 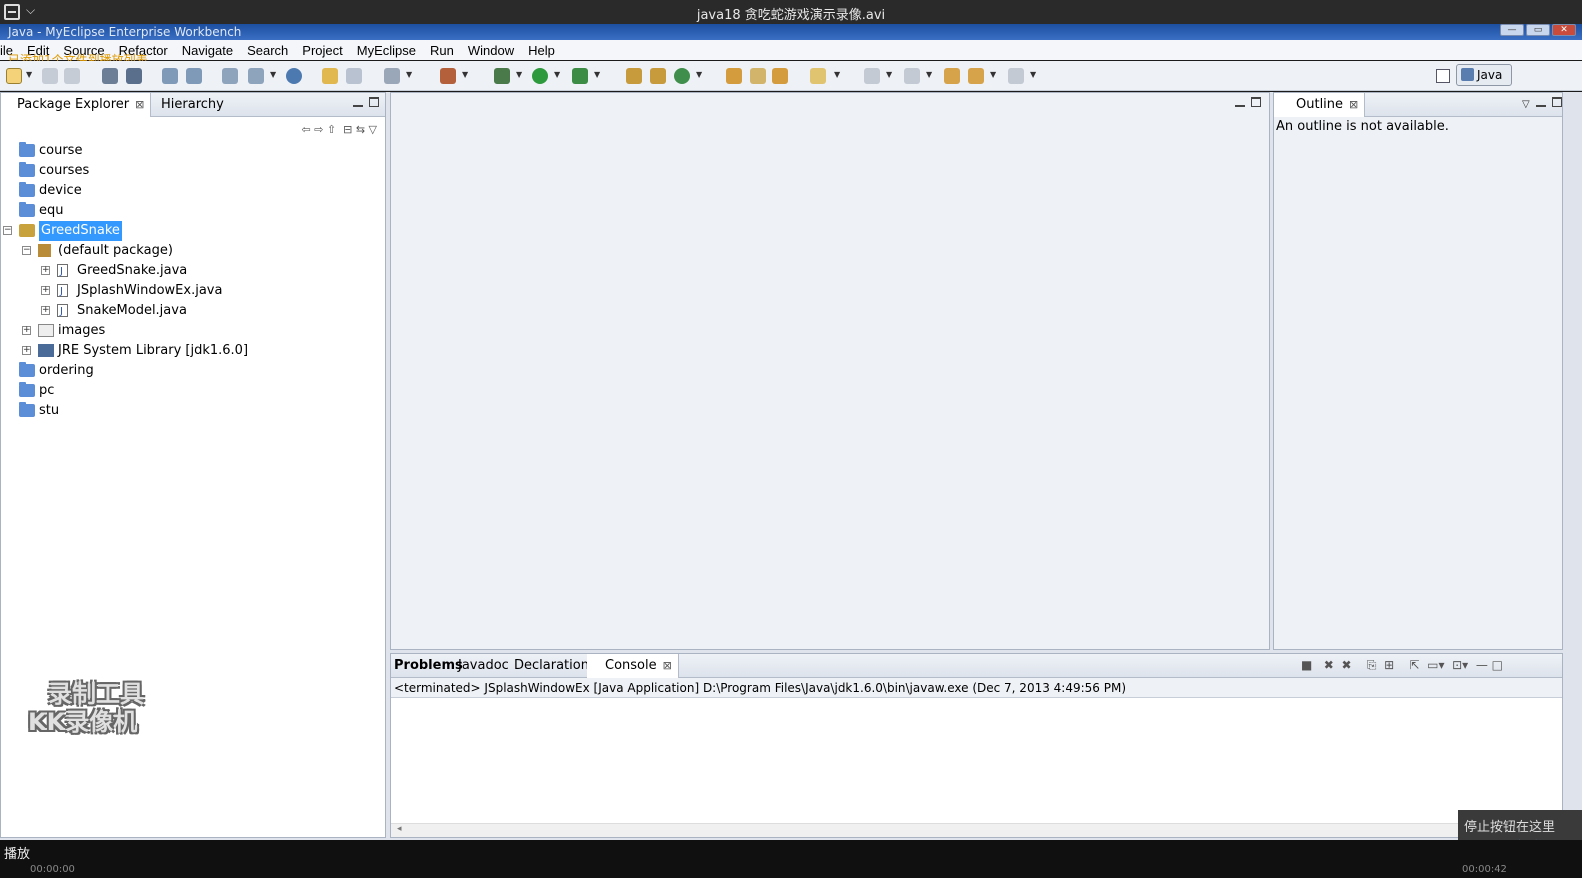 What do you see at coordinates (1512, 30) in the screenshot?
I see `minimize-button: —` at bounding box center [1512, 30].